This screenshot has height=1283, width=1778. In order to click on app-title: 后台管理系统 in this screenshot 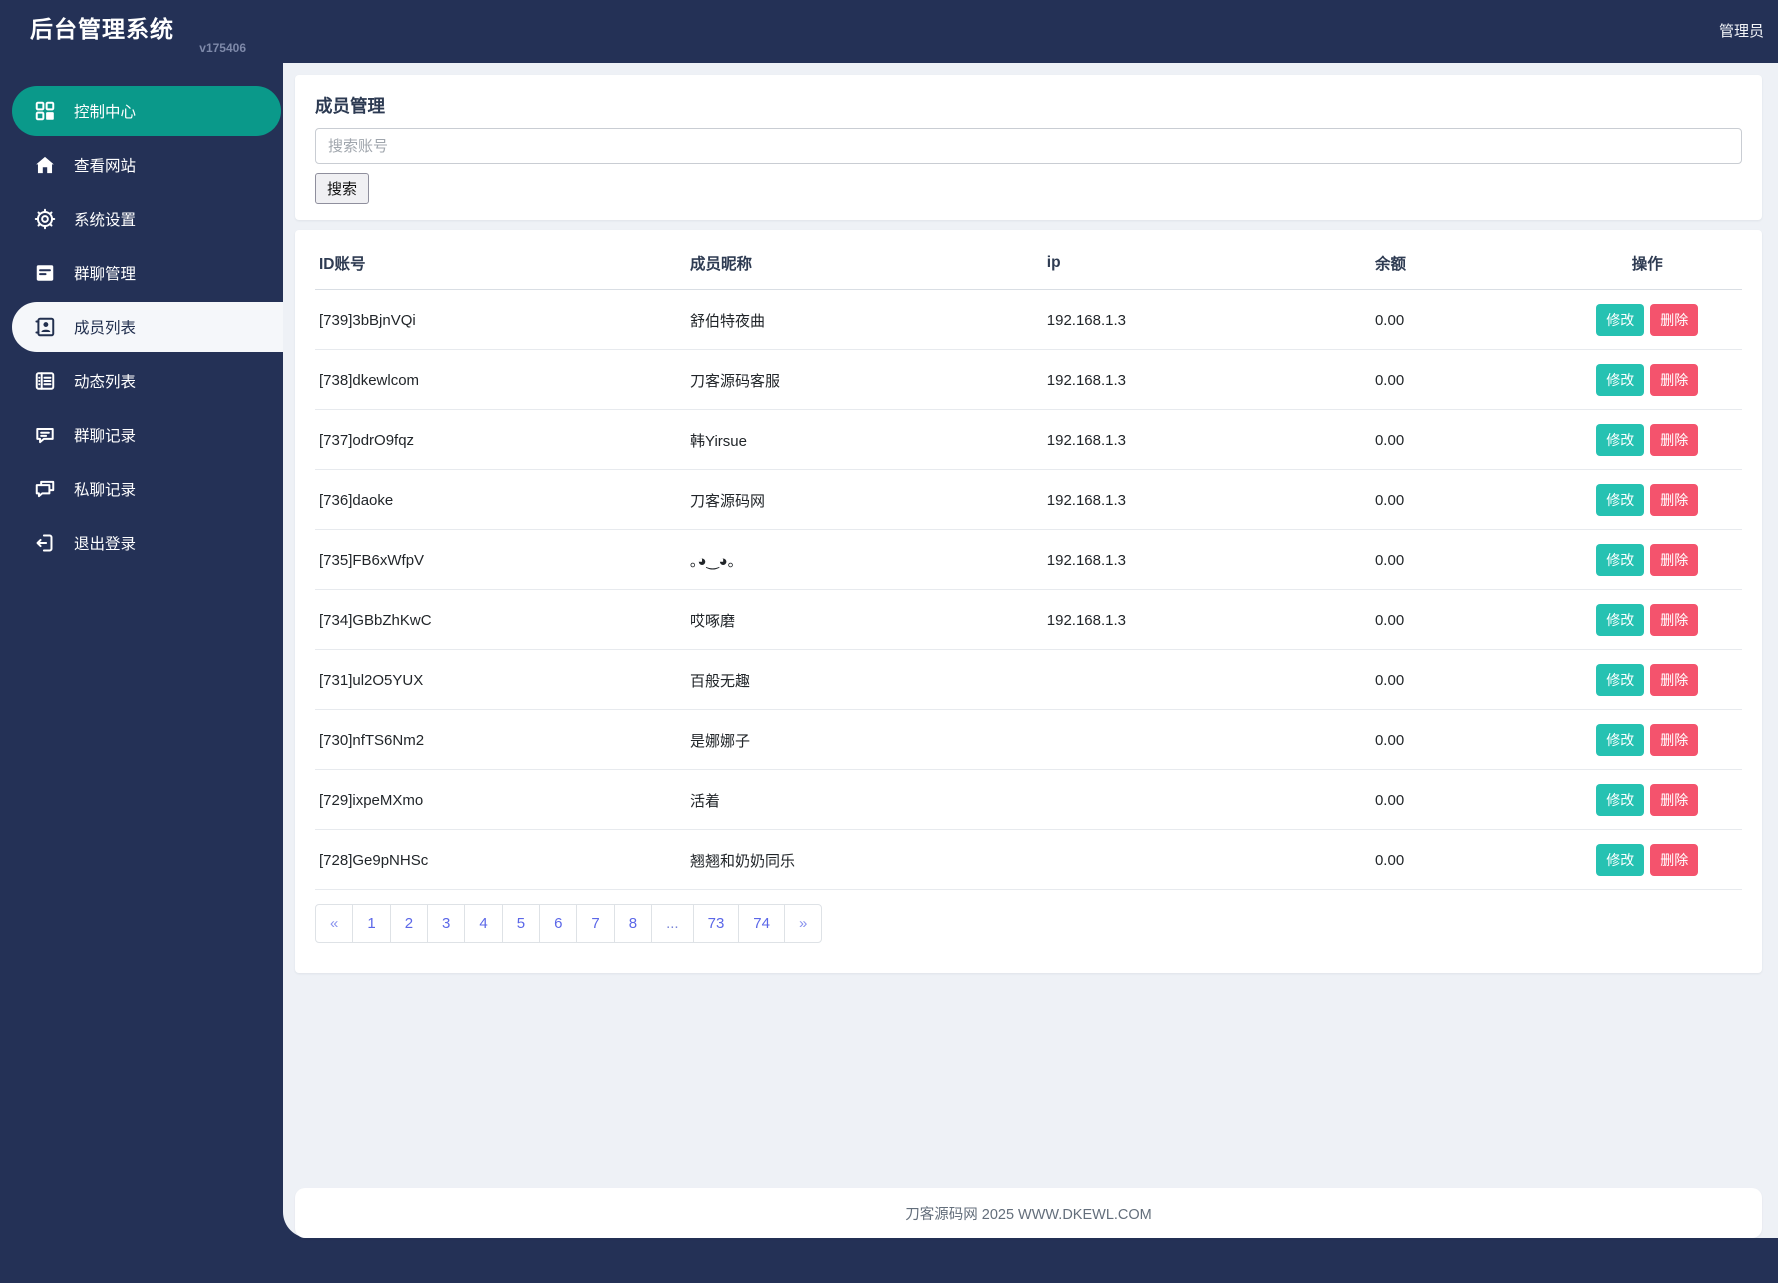, I will do `click(102, 29)`.